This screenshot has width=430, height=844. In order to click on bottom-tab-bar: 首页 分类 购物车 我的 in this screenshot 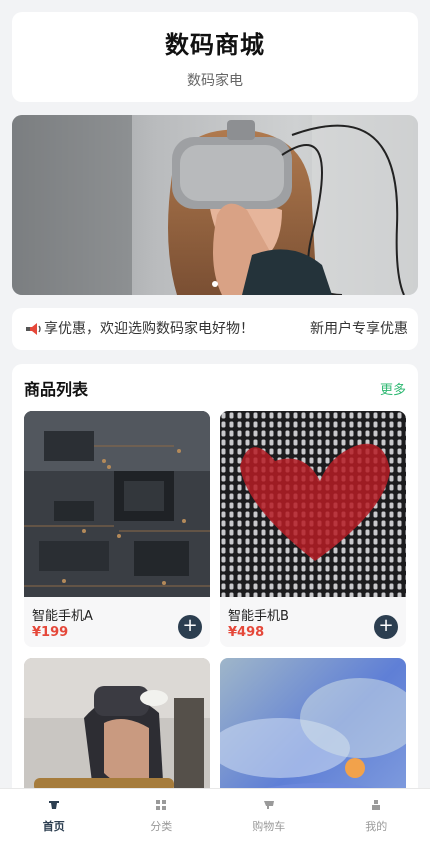, I will do `click(215, 816)`.